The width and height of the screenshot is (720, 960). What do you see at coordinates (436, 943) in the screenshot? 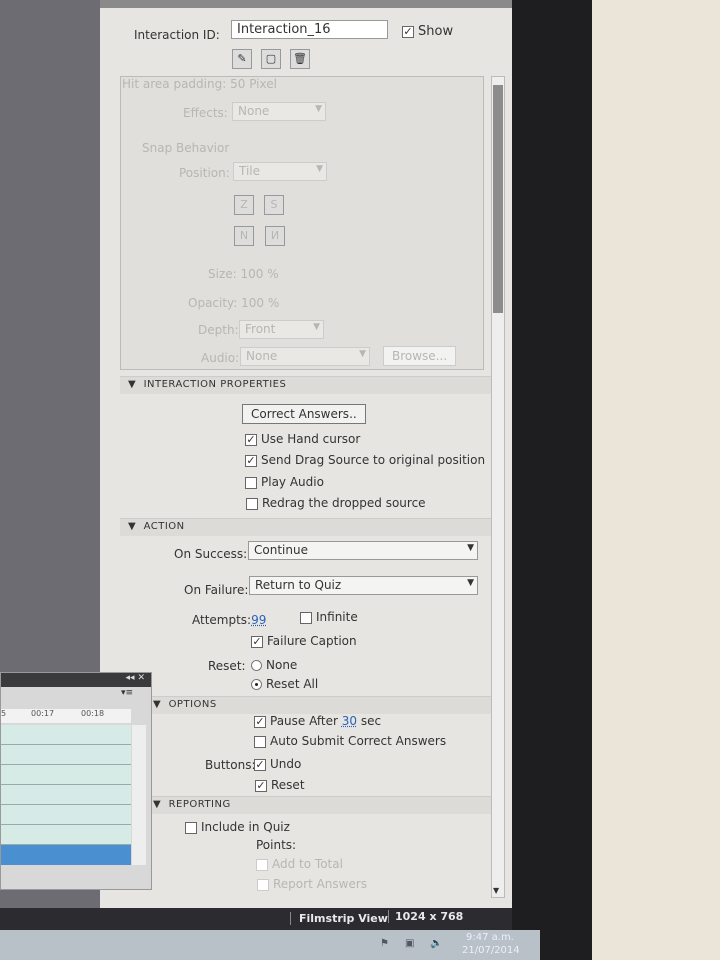
I see `volume-icon: 🔈` at bounding box center [436, 943].